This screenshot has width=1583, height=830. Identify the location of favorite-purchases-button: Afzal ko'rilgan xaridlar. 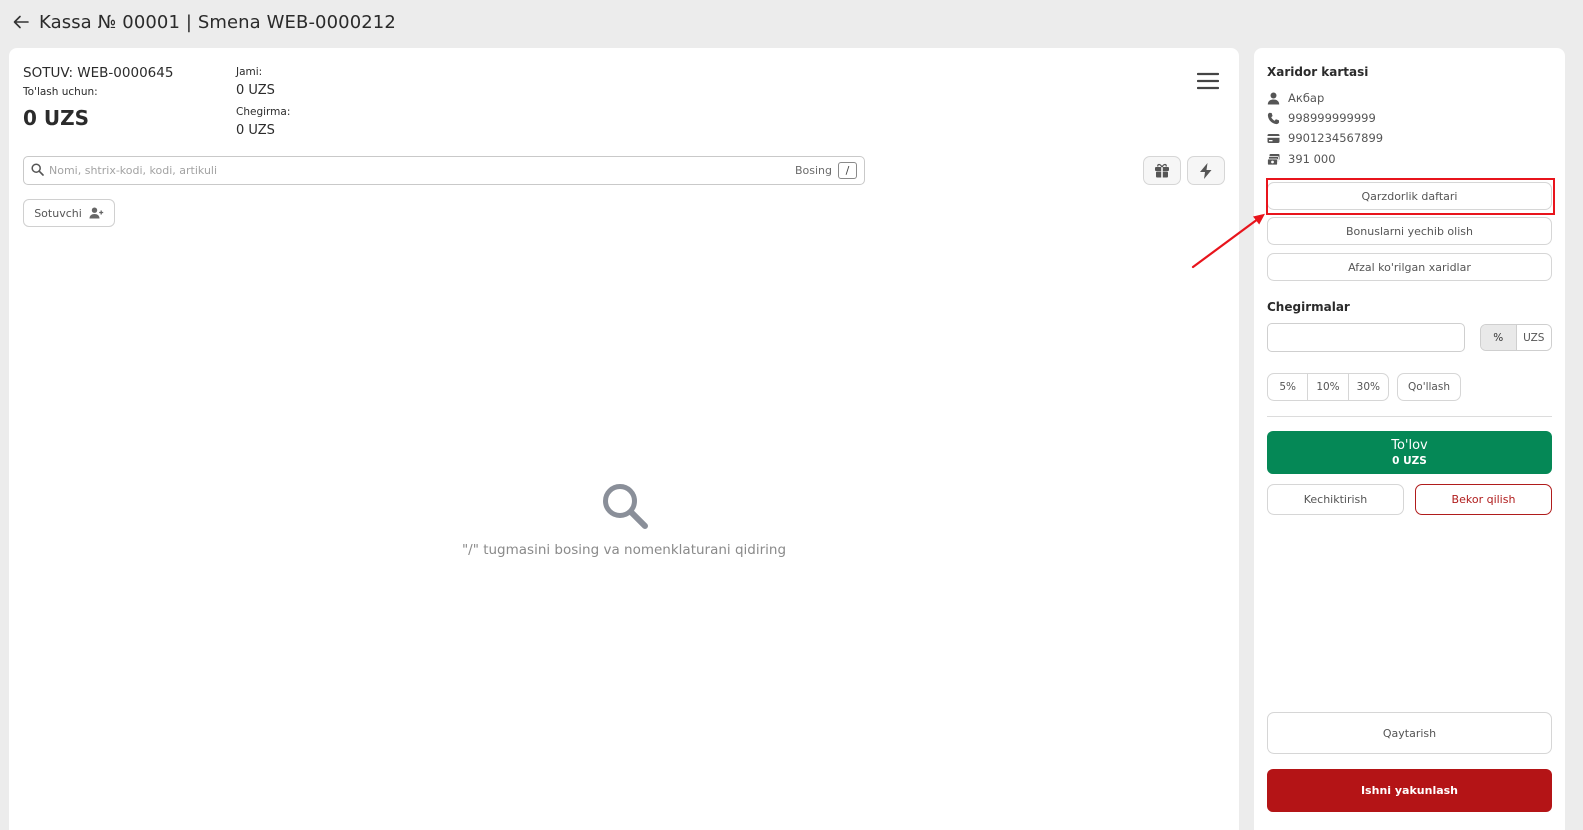
(1409, 267).